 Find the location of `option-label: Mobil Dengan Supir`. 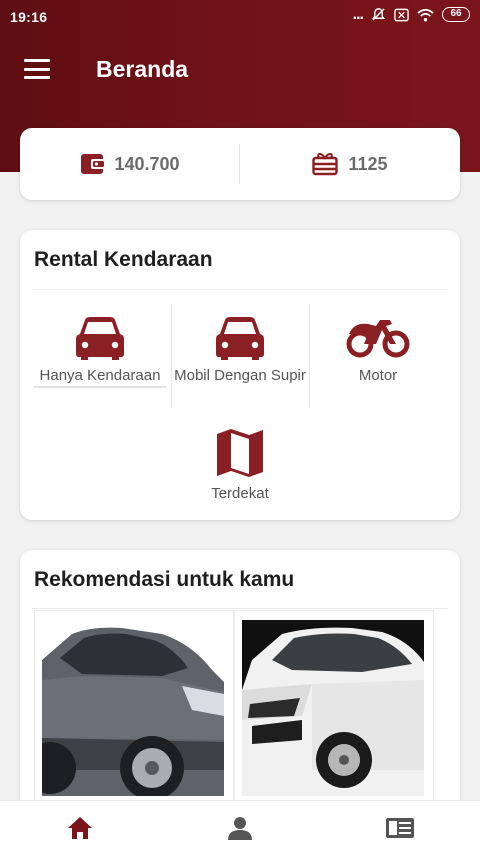

option-label: Mobil Dengan Supir is located at coordinates (240, 375).